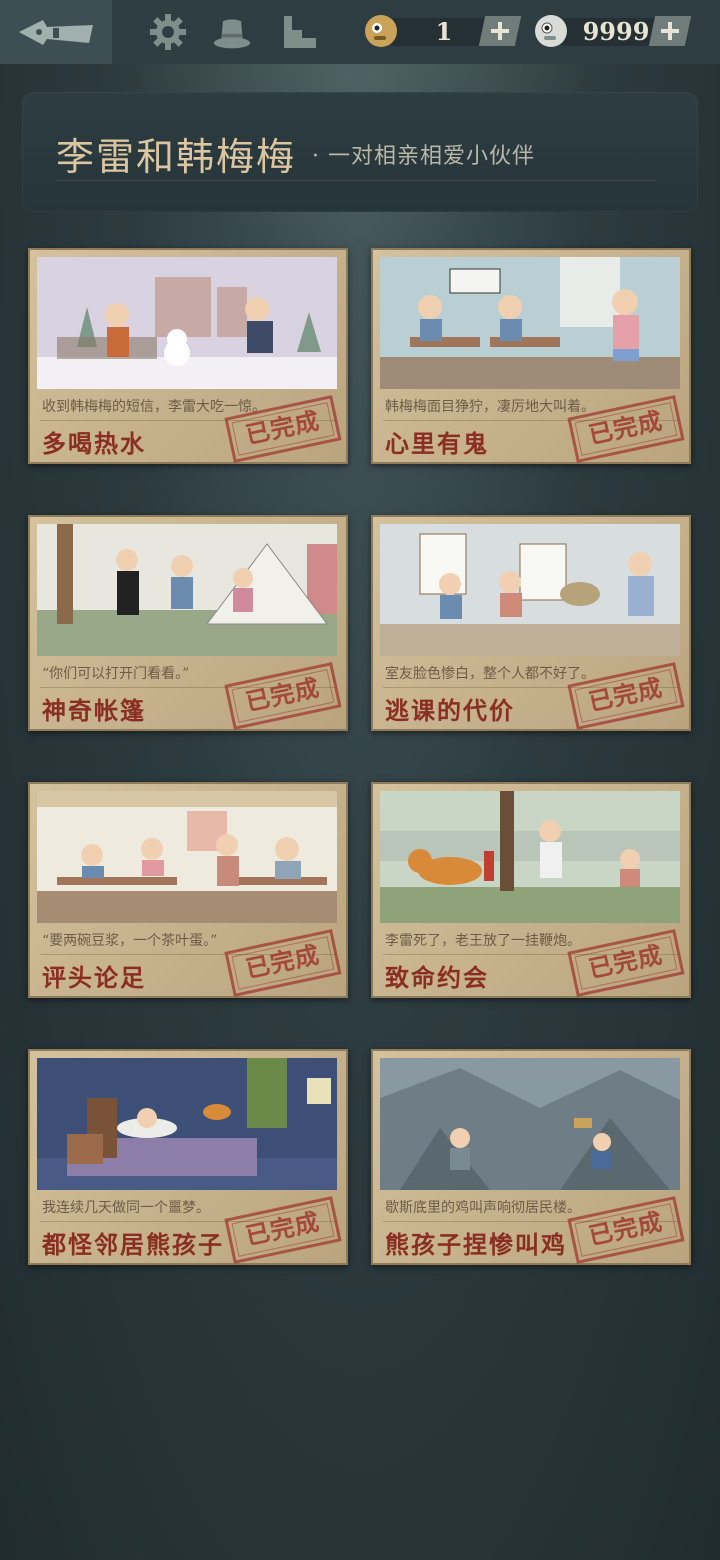 The height and width of the screenshot is (1560, 720). Describe the element at coordinates (616, 31) in the screenshot. I see `counter-right-value: 9999` at that location.